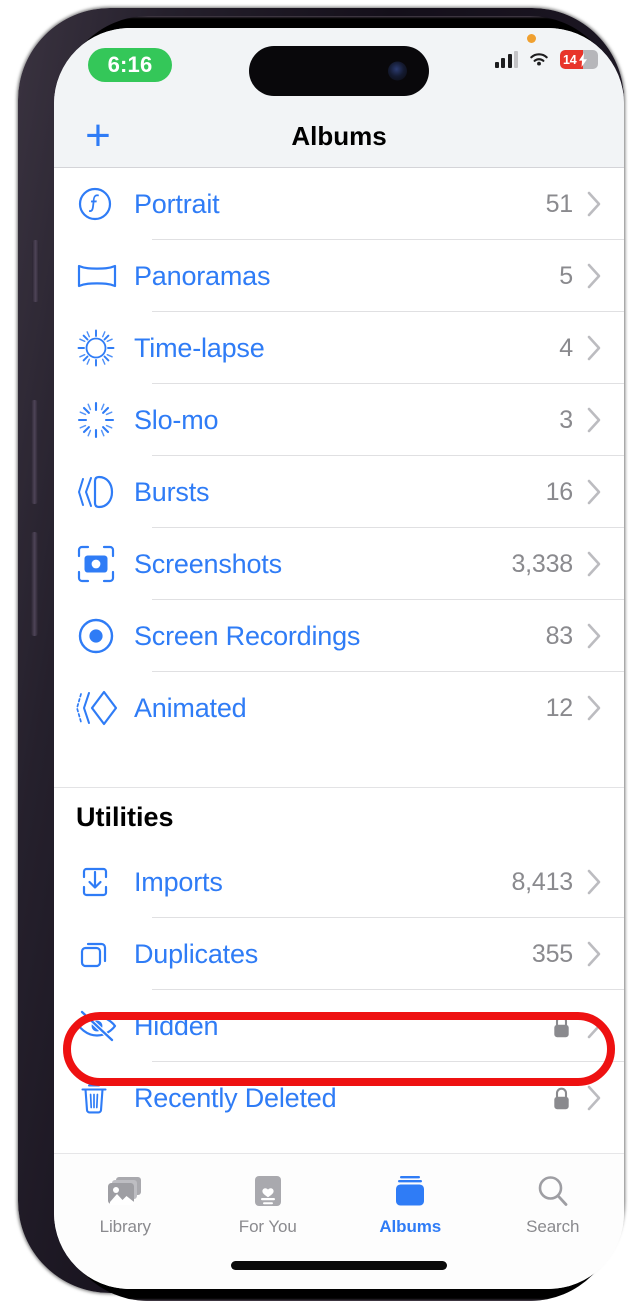  I want to click on album-label: Imports, so click(178, 881).